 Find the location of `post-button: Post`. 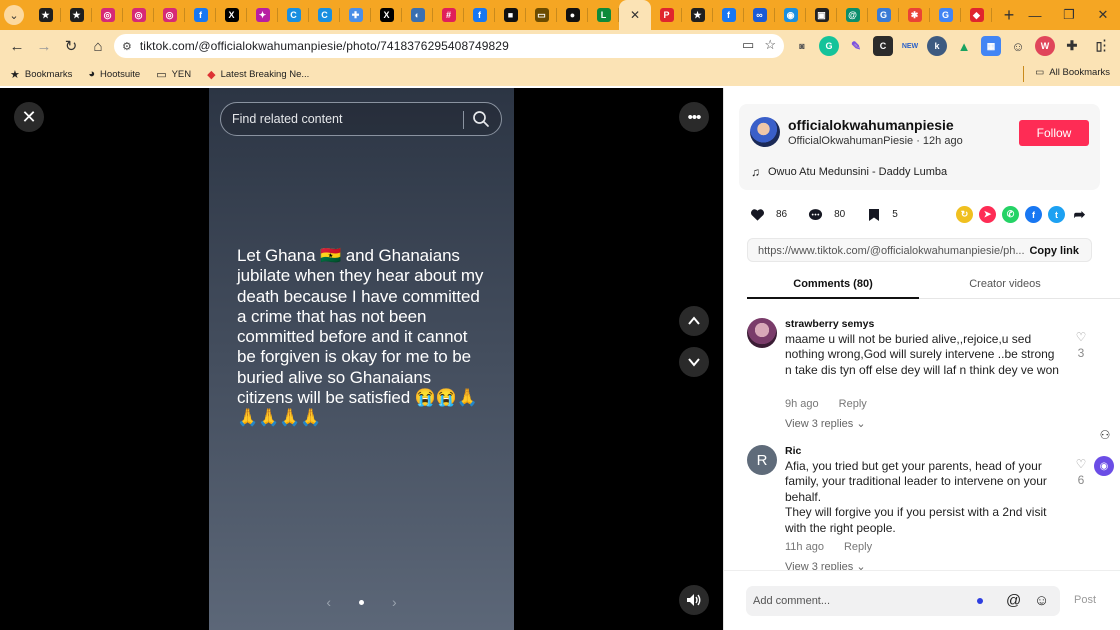

post-button: Post is located at coordinates (1085, 600).